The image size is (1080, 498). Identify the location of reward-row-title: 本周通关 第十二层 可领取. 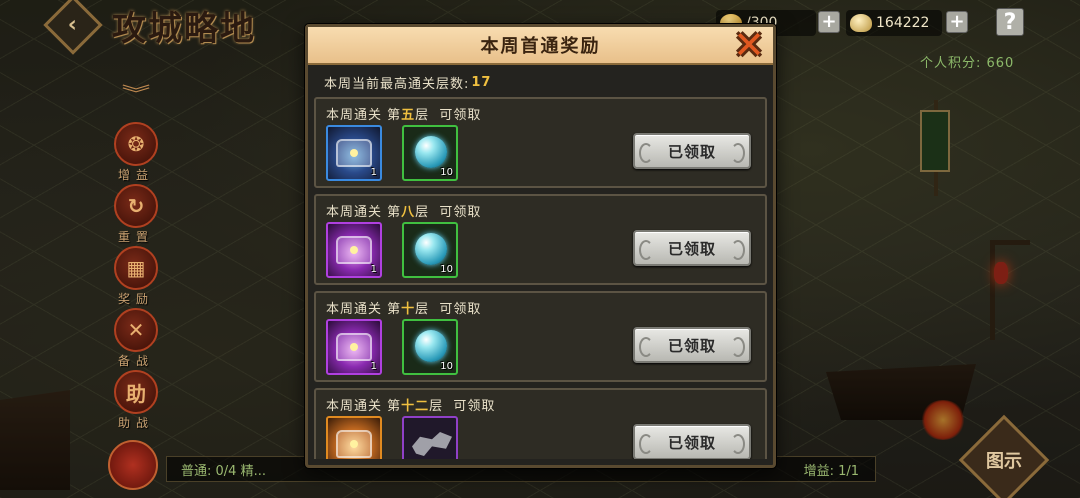
(410, 404).